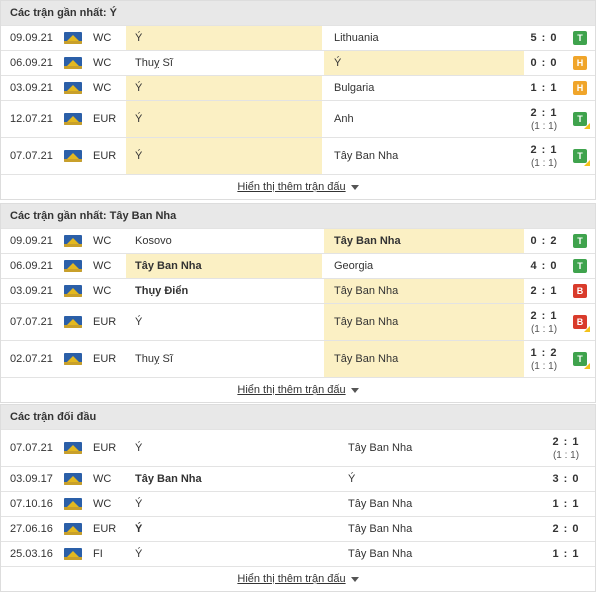 The image size is (596, 597). What do you see at coordinates (354, 390) in the screenshot?
I see `chevron-down-icon` at bounding box center [354, 390].